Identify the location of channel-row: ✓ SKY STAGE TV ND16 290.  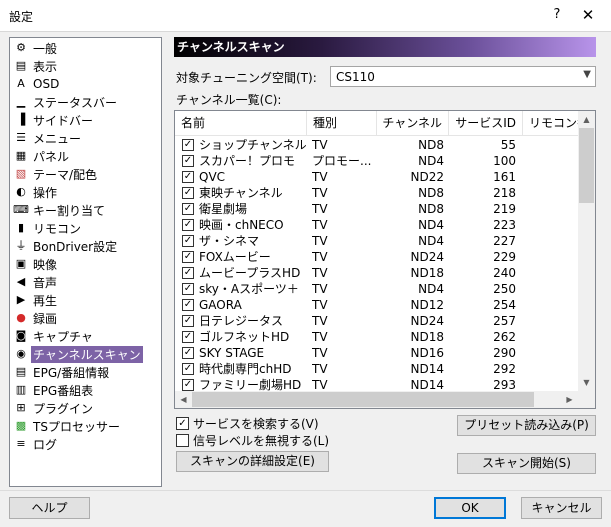
(376, 353).